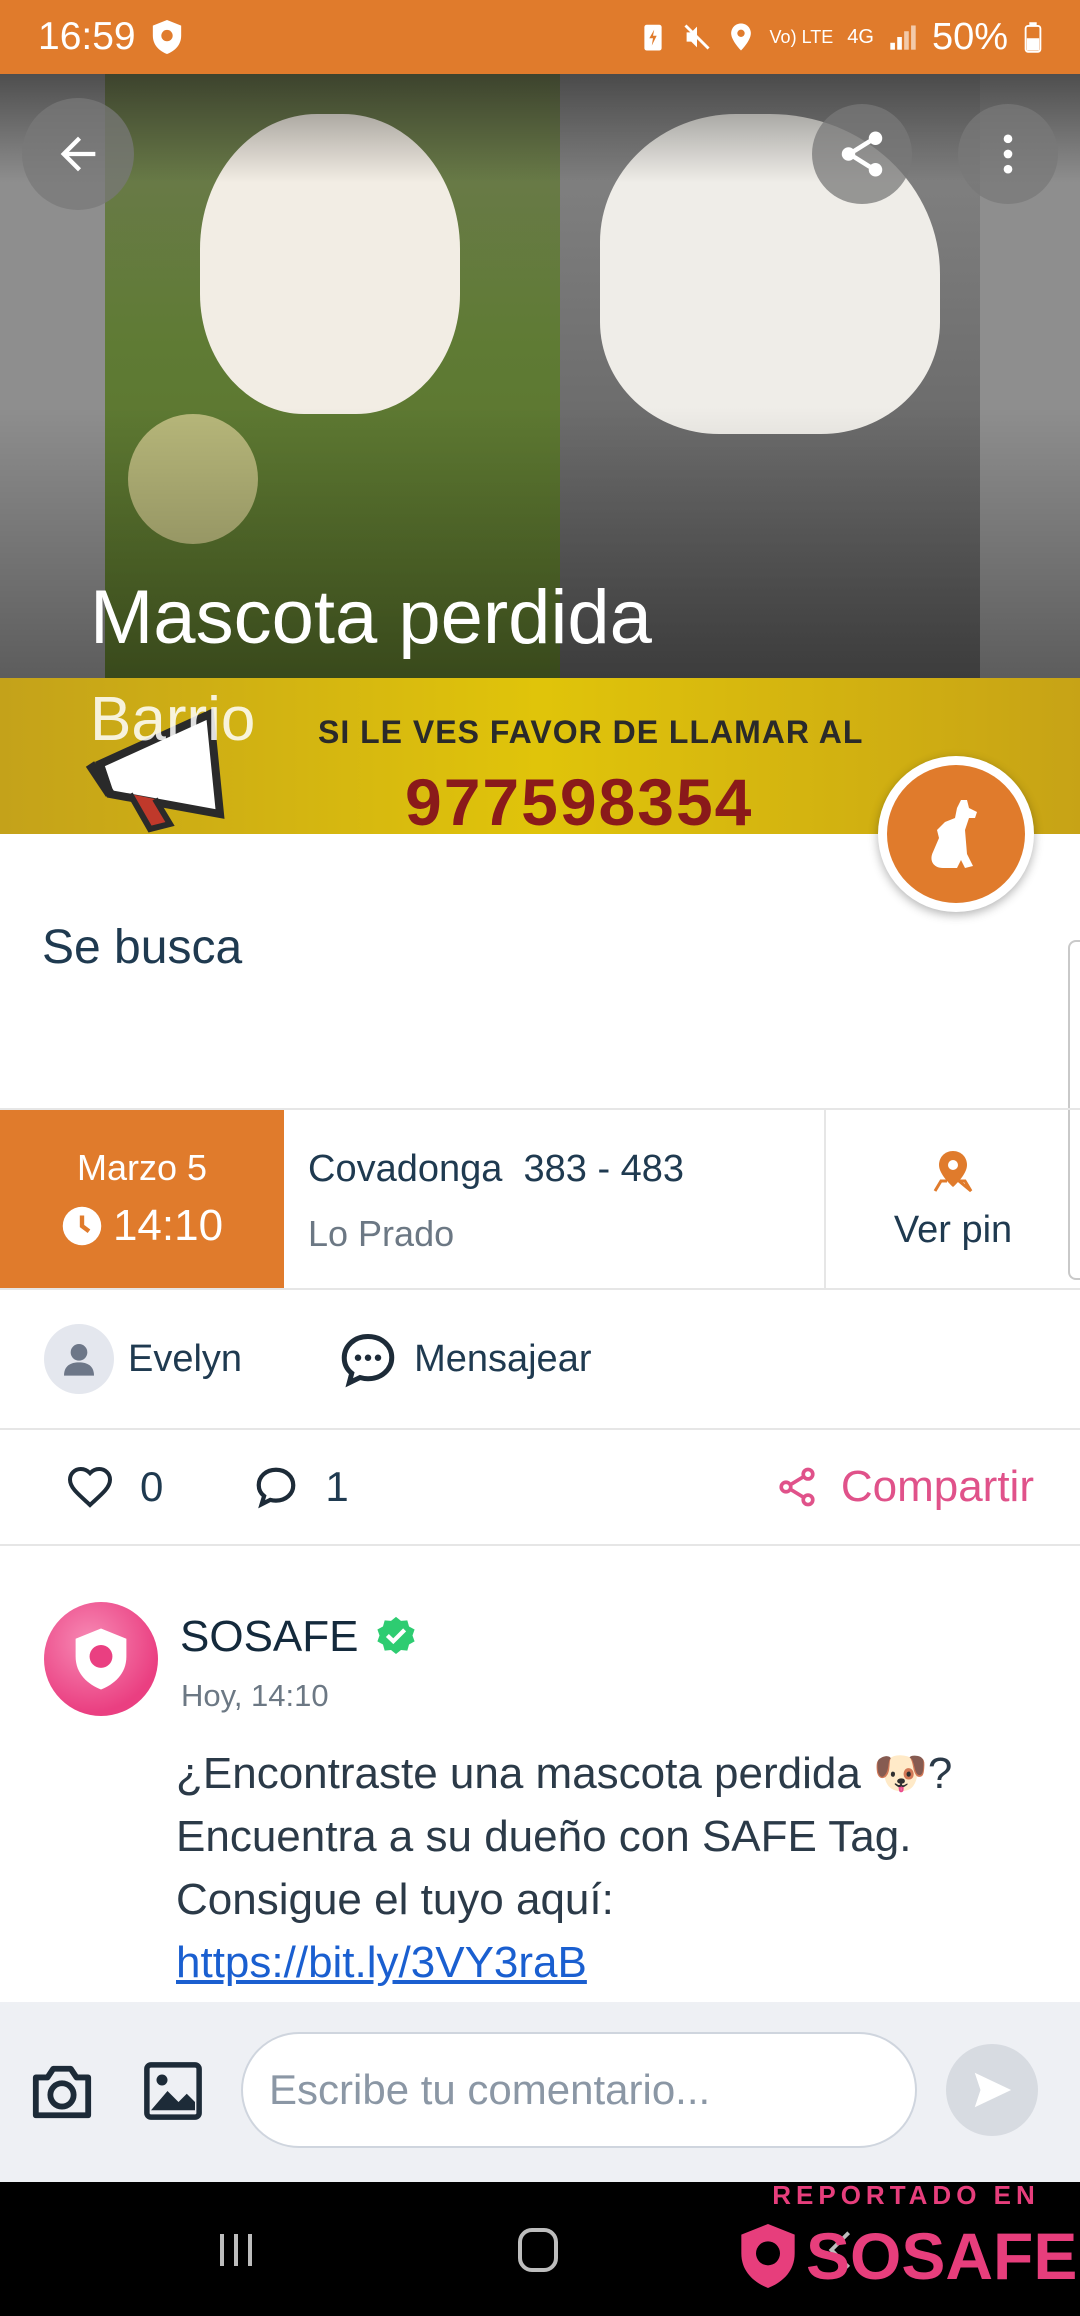 The width and height of the screenshot is (1080, 2316). What do you see at coordinates (903, 37) in the screenshot?
I see `signal-icon` at bounding box center [903, 37].